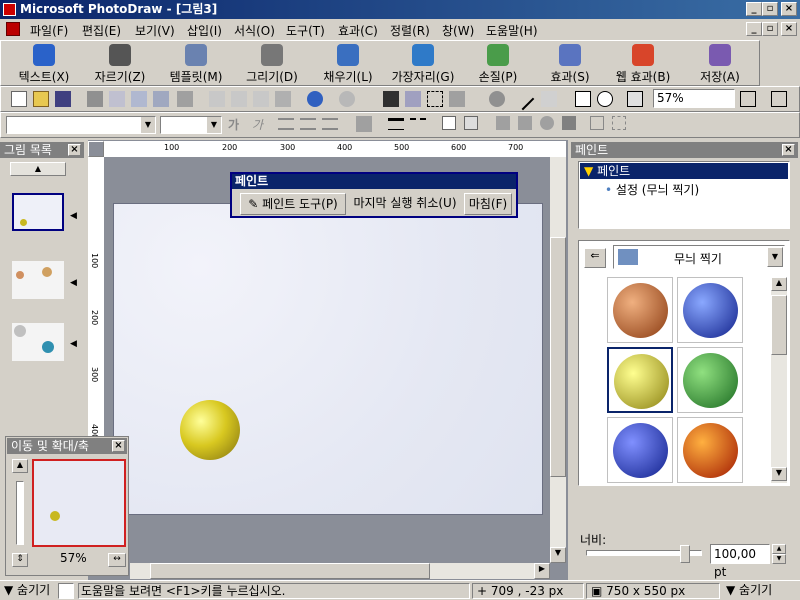  What do you see at coordinates (457, 99) in the screenshot?
I see `fill-tool-icon` at bounding box center [457, 99].